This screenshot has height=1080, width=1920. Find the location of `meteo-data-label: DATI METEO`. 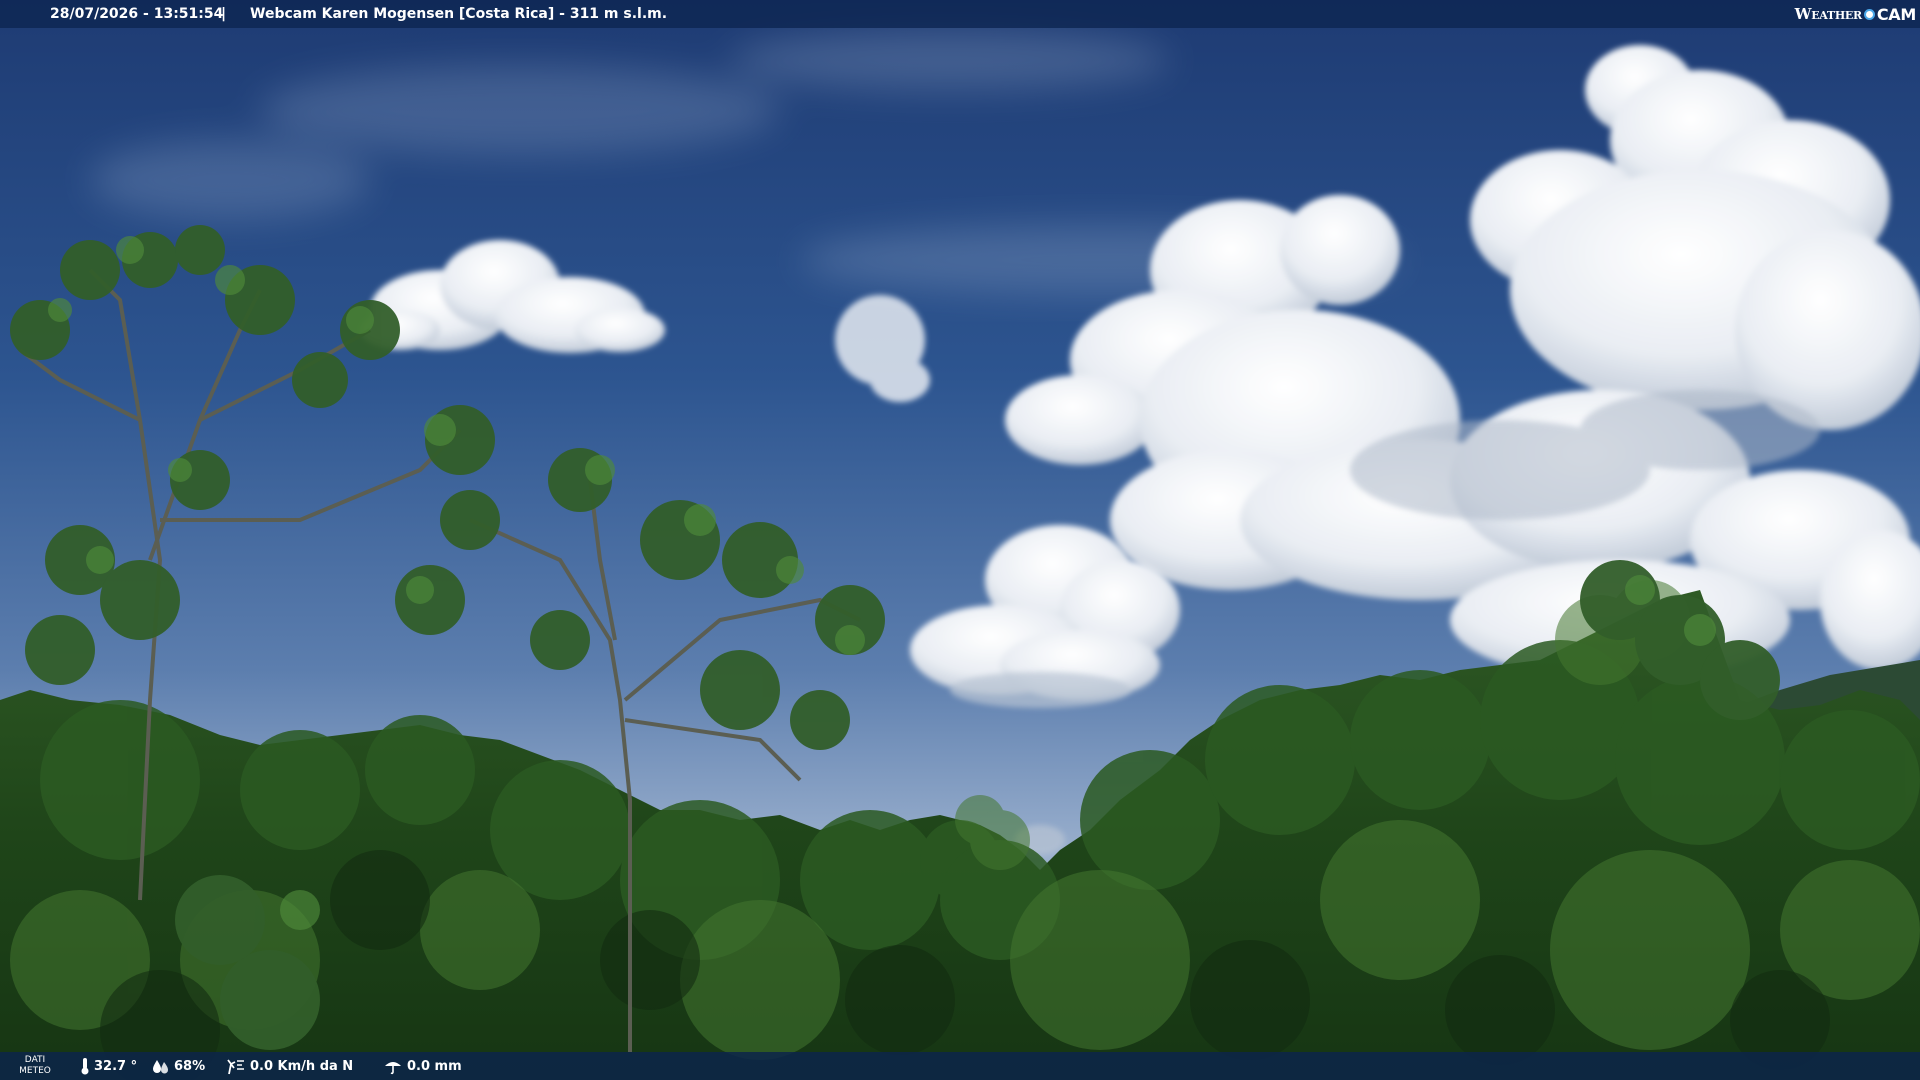

meteo-data-label: DATI METEO is located at coordinates (35, 1066).